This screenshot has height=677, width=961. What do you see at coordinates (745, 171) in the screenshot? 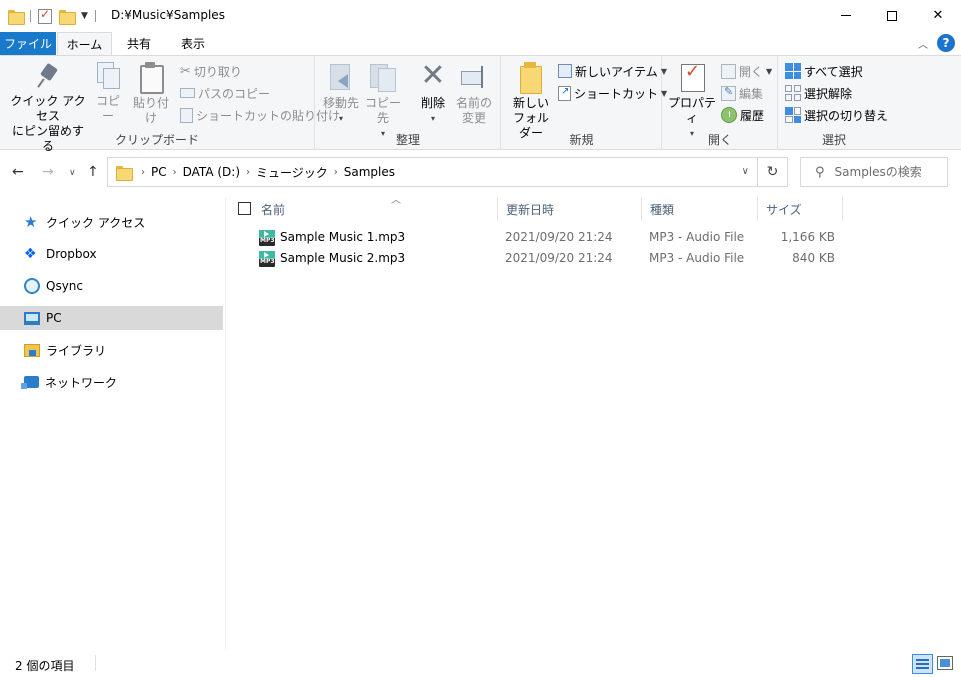
I see `chevron-down-icon: ∨` at bounding box center [745, 171].